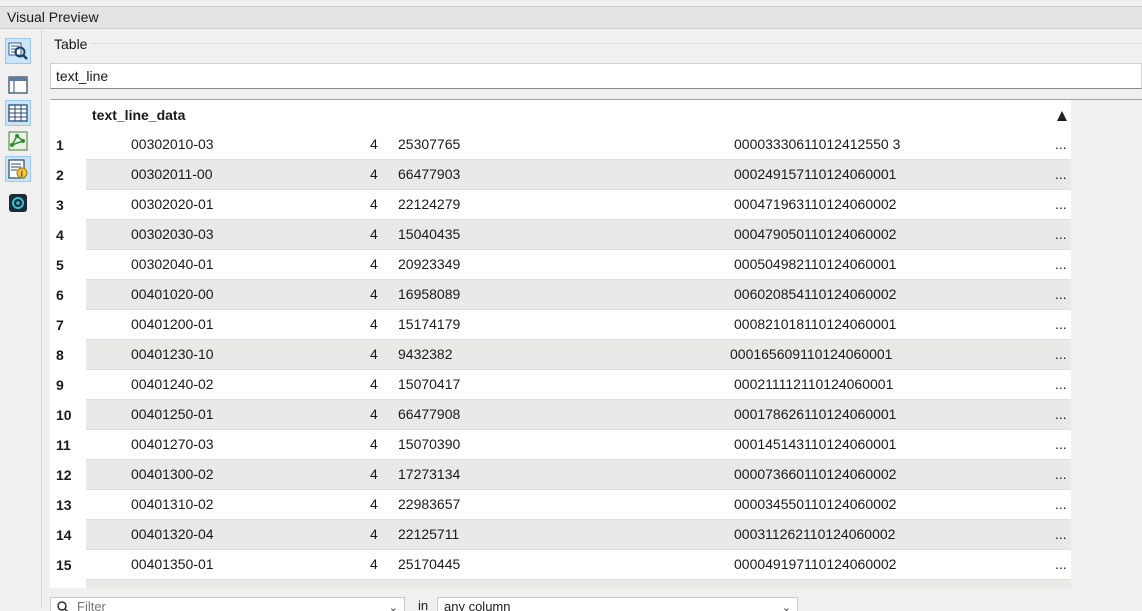  Describe the element at coordinates (68, 505) in the screenshot. I see `row-index: 13` at that location.